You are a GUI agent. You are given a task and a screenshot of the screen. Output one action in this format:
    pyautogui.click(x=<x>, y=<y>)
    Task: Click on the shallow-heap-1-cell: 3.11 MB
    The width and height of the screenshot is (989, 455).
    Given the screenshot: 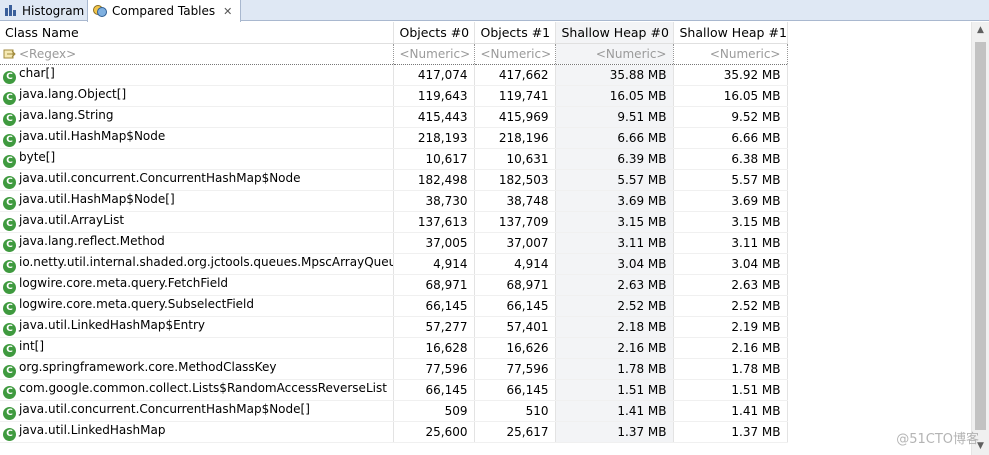 What is the action you would take?
    pyautogui.click(x=730, y=243)
    